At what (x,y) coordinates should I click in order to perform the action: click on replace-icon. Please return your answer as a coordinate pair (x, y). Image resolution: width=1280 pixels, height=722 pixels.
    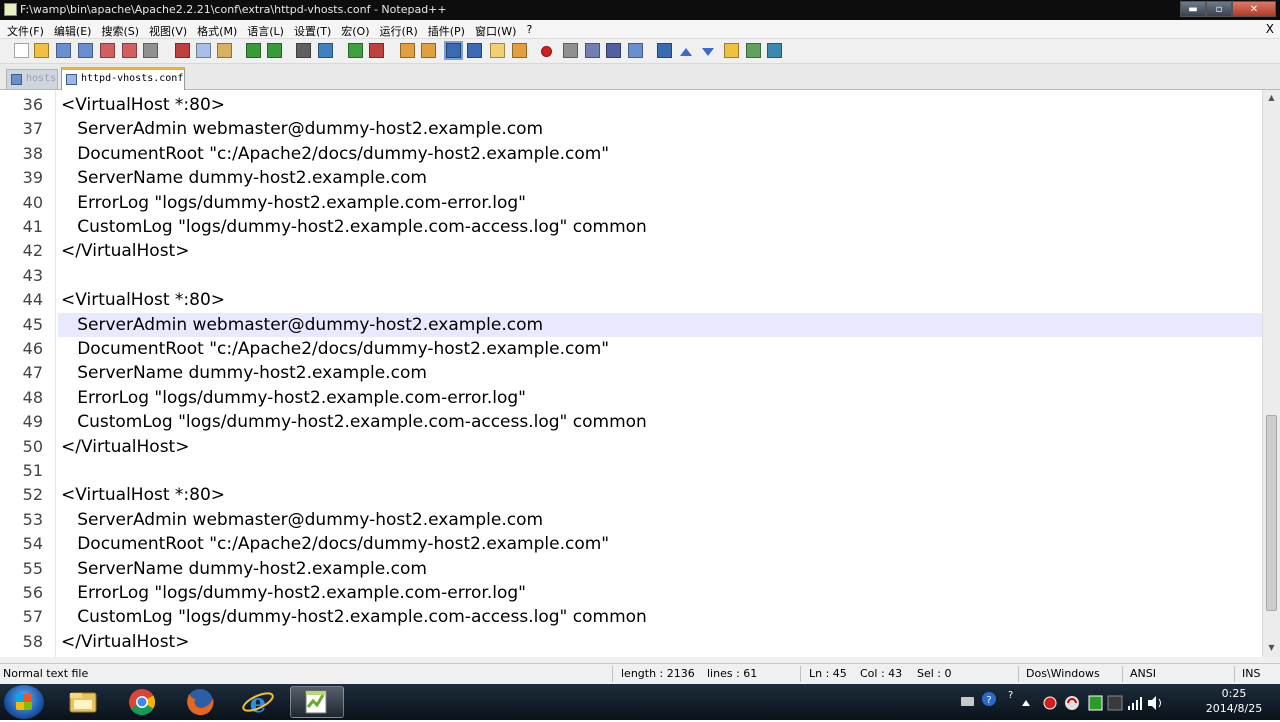
    Looking at the image, I should click on (325, 50).